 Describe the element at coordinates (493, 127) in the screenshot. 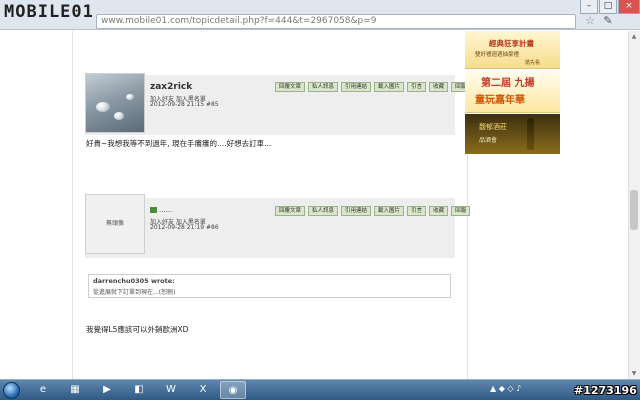

I see `ad-headline: 馥郁酒莊` at that location.